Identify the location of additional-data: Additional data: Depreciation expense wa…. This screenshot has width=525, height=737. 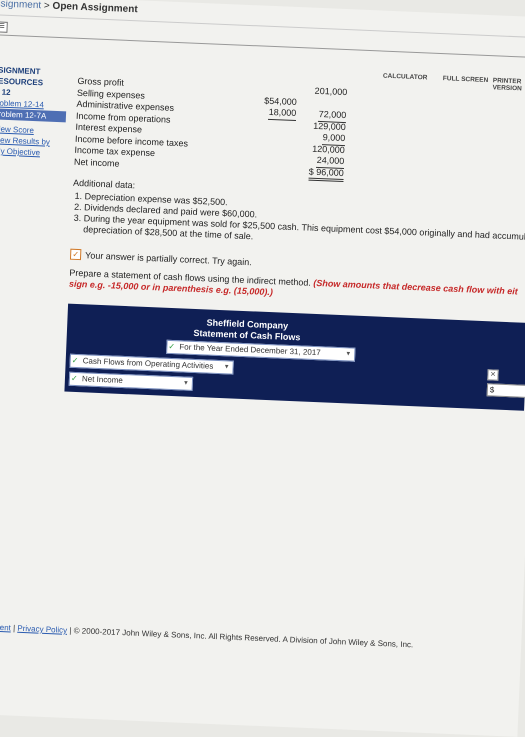
(298, 216).